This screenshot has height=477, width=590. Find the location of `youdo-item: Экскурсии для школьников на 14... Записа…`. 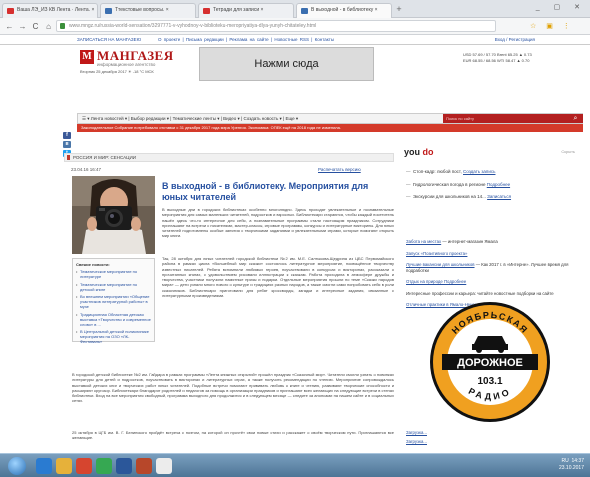

youdo-item: Экскурсии для школьников на 14... Записа… is located at coordinates (491, 197).